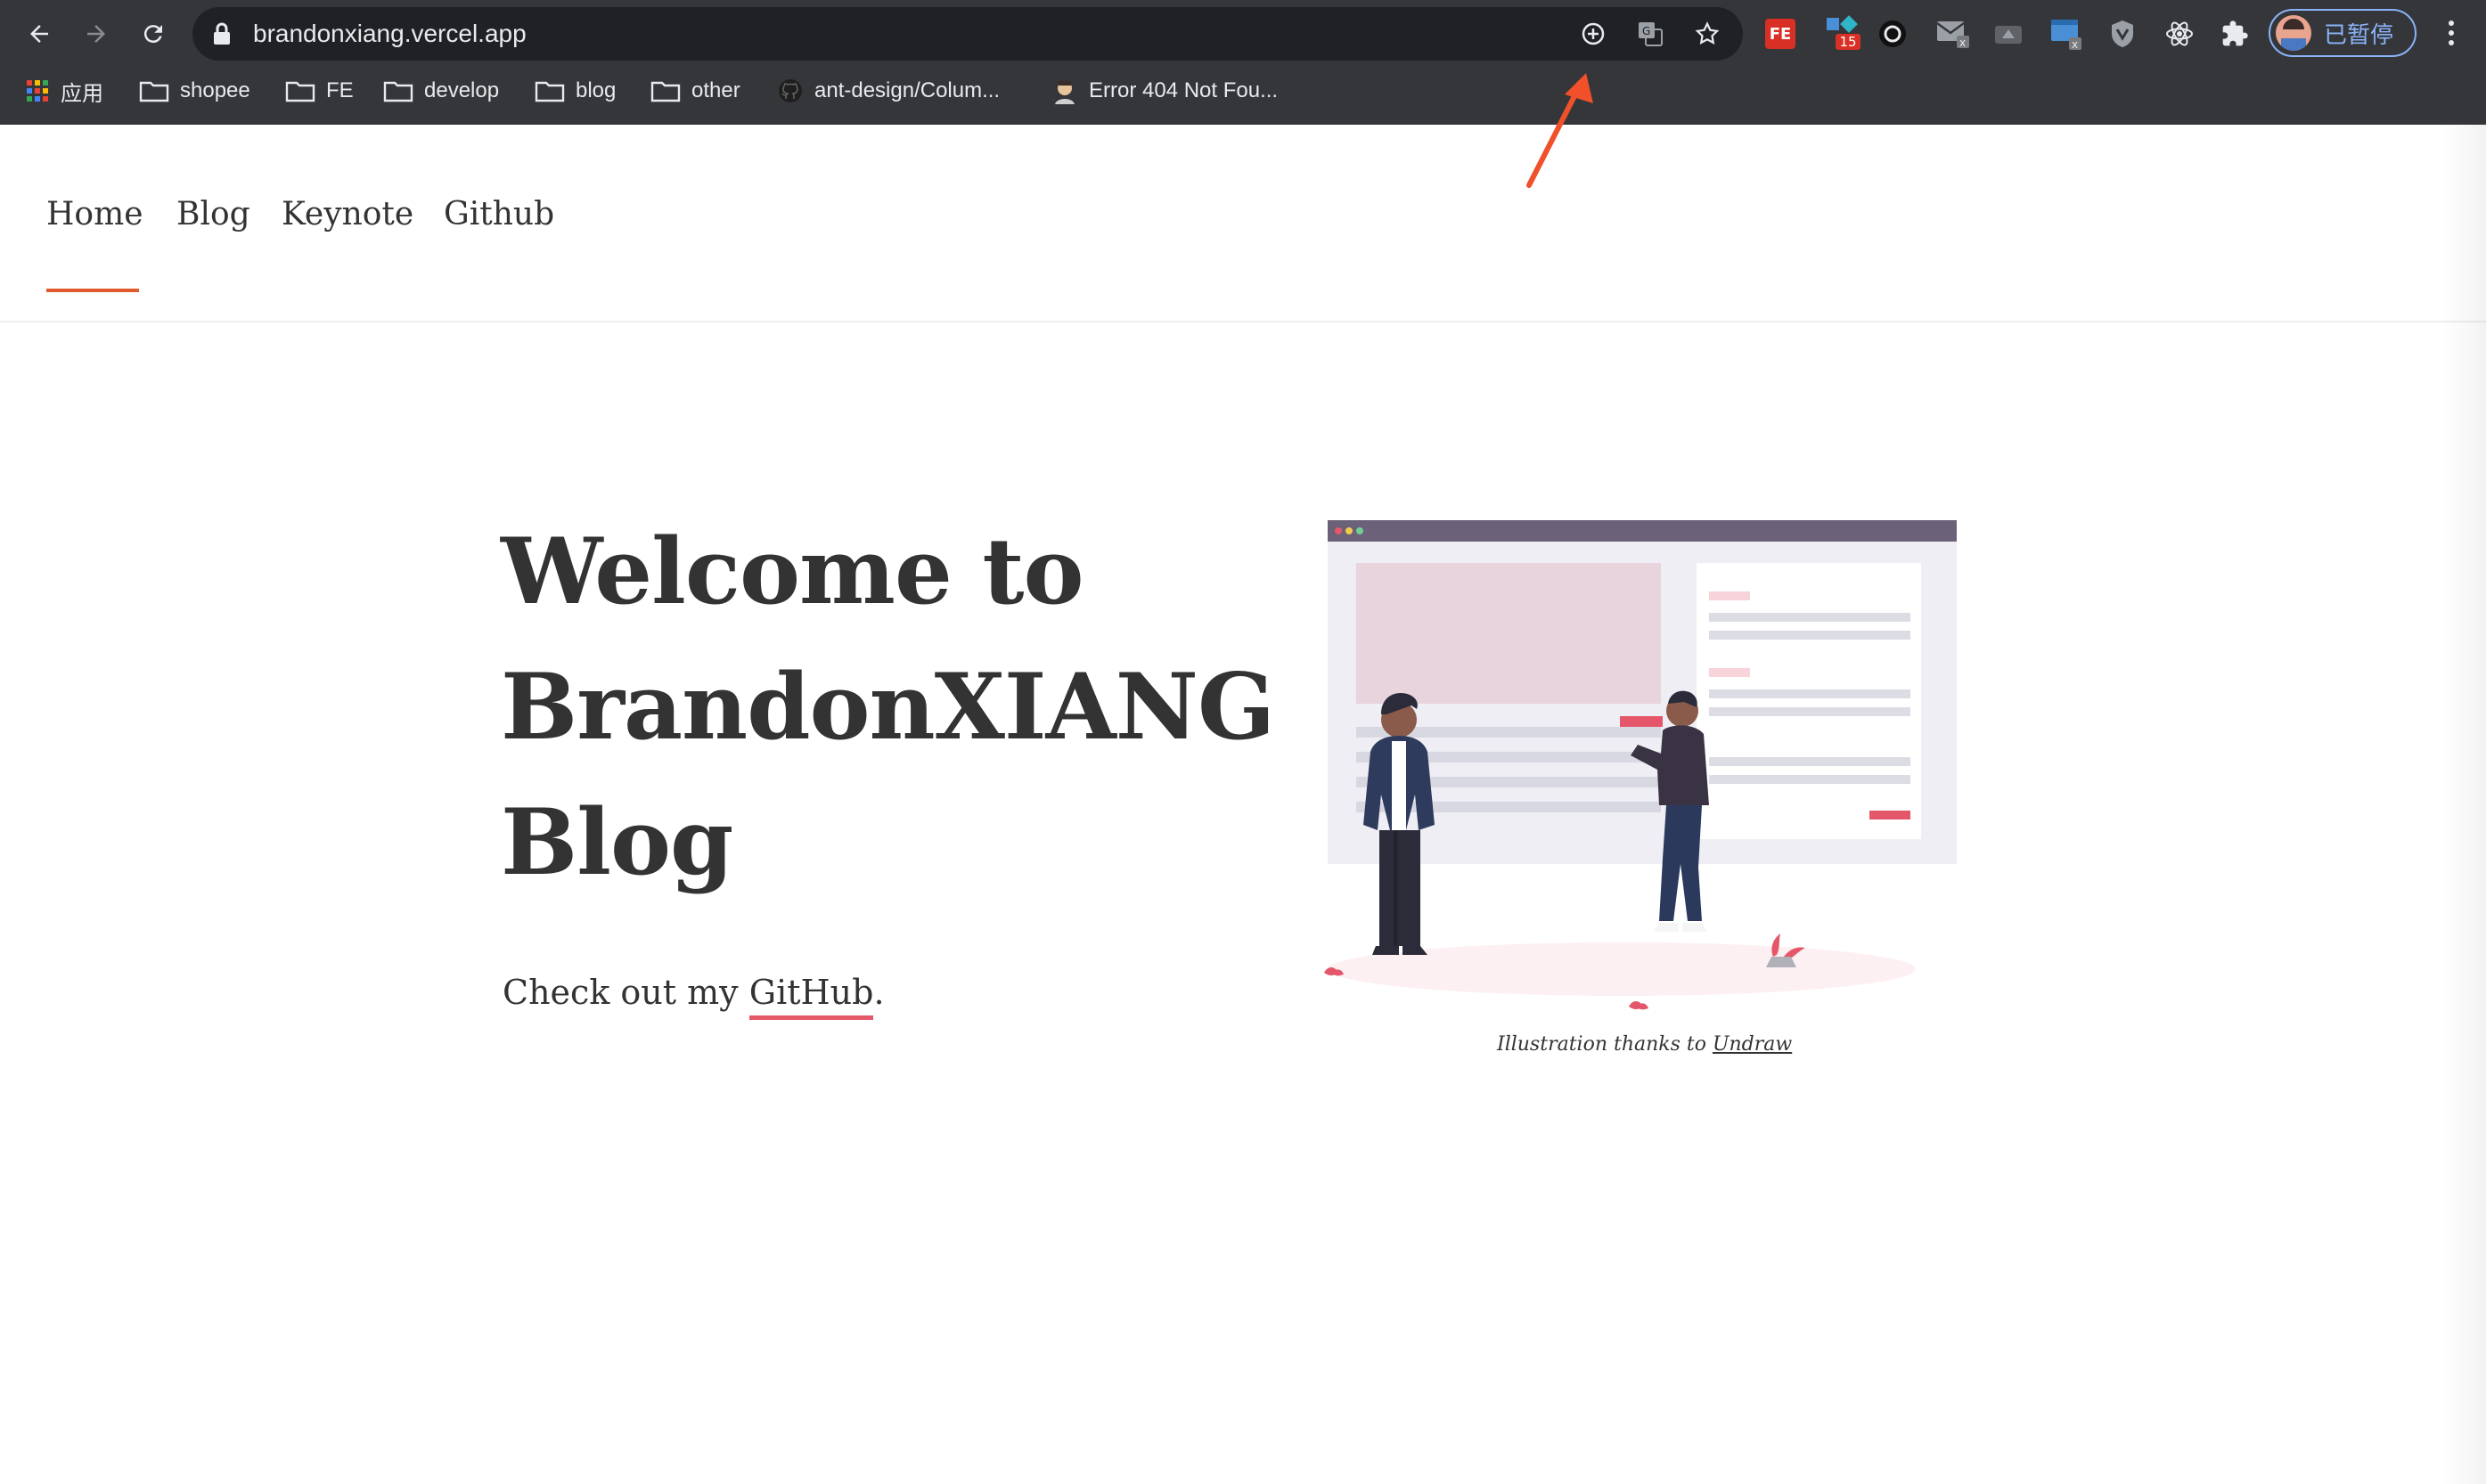 This screenshot has width=2486, height=1484. What do you see at coordinates (1646, 31) in the screenshot?
I see `svg-text: G` at bounding box center [1646, 31].